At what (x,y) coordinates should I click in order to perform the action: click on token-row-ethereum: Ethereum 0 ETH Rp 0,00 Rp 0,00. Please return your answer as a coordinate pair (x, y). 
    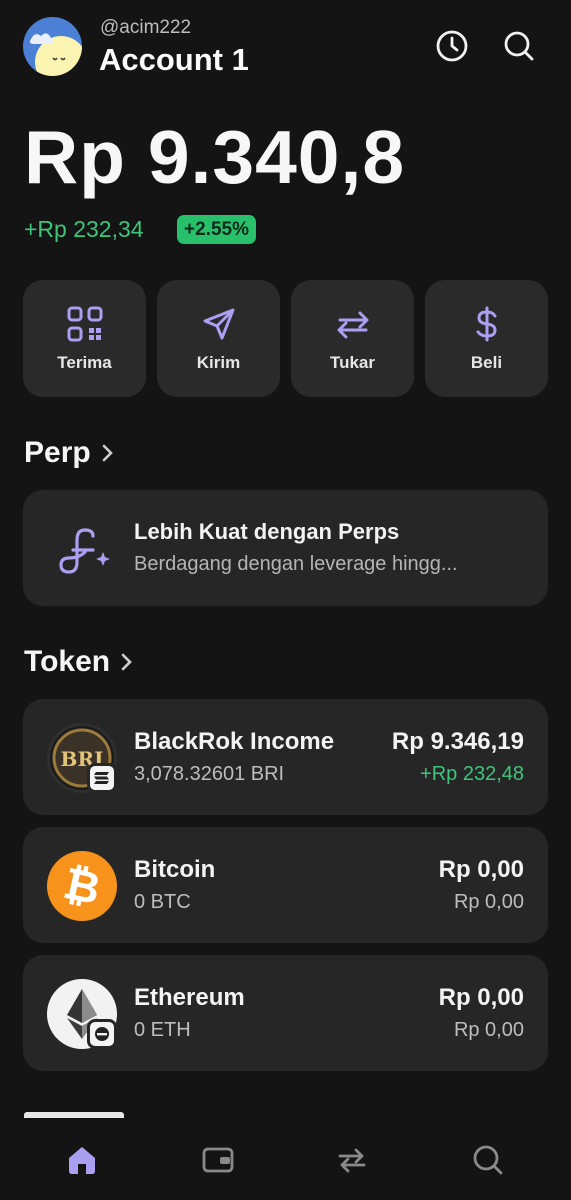
    Looking at the image, I should click on (285, 1013).